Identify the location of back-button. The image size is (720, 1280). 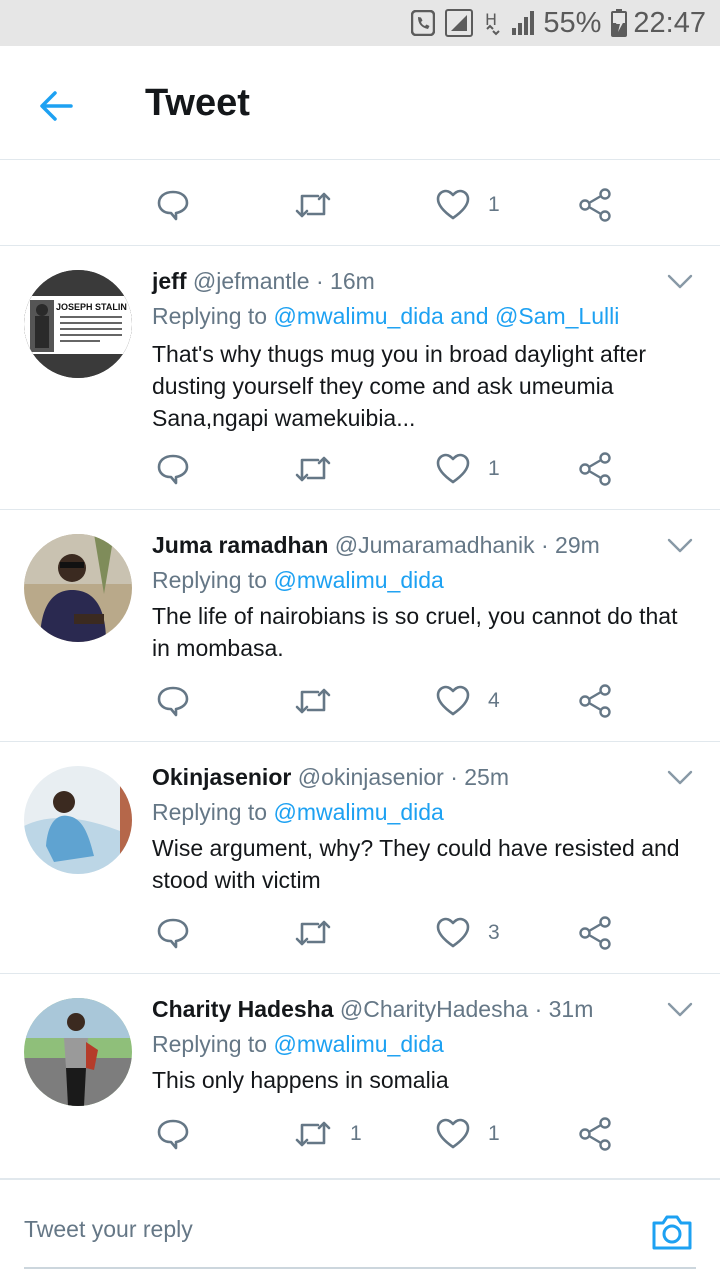
(56, 106).